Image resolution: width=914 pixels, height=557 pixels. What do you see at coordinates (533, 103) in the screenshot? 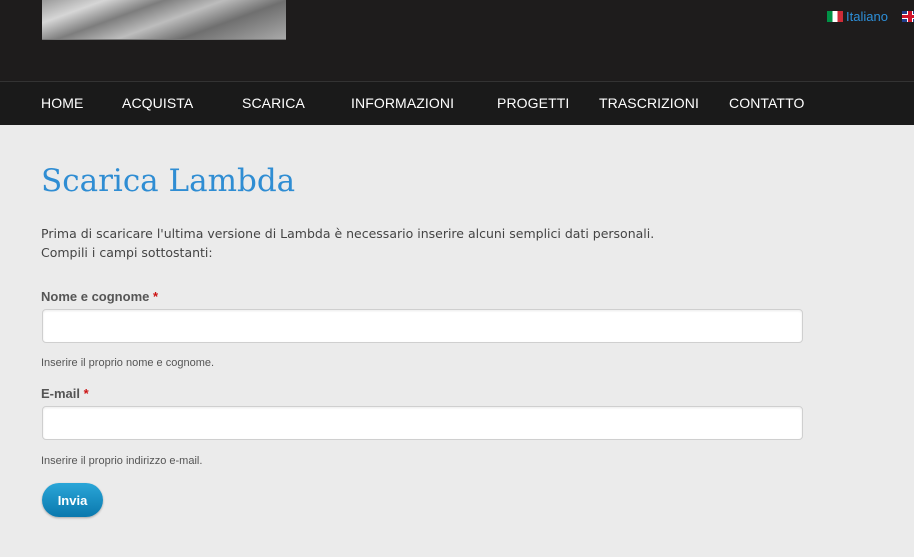
I see `nav-item-progetti: PROGETTI` at bounding box center [533, 103].